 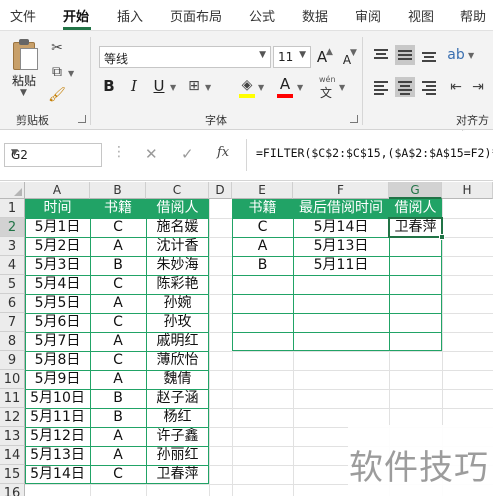 What do you see at coordinates (71, 73) in the screenshot?
I see `copy-dropdown-icon: ▼` at bounding box center [71, 73].